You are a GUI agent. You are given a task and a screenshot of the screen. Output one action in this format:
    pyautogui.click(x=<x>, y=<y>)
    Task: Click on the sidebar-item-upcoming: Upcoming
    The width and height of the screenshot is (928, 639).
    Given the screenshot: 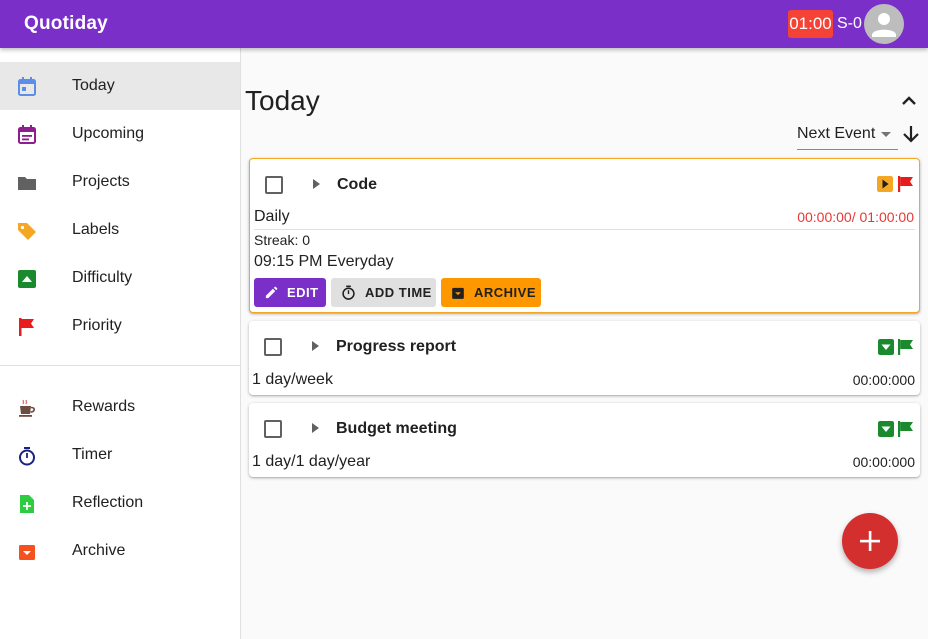 What is the action you would take?
    pyautogui.click(x=120, y=134)
    